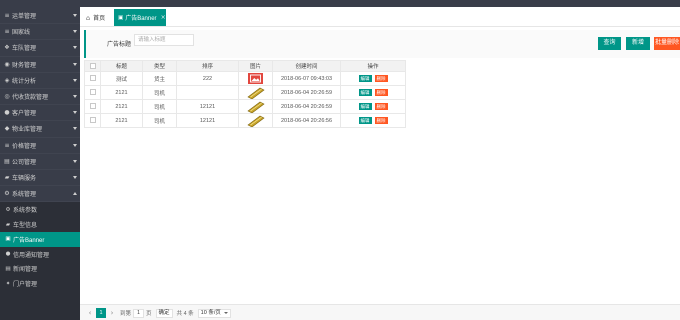 Image resolution: width=680 pixels, height=320 pixels. I want to click on sidebar-item-vehicle-service: 车辆服务, so click(40, 178).